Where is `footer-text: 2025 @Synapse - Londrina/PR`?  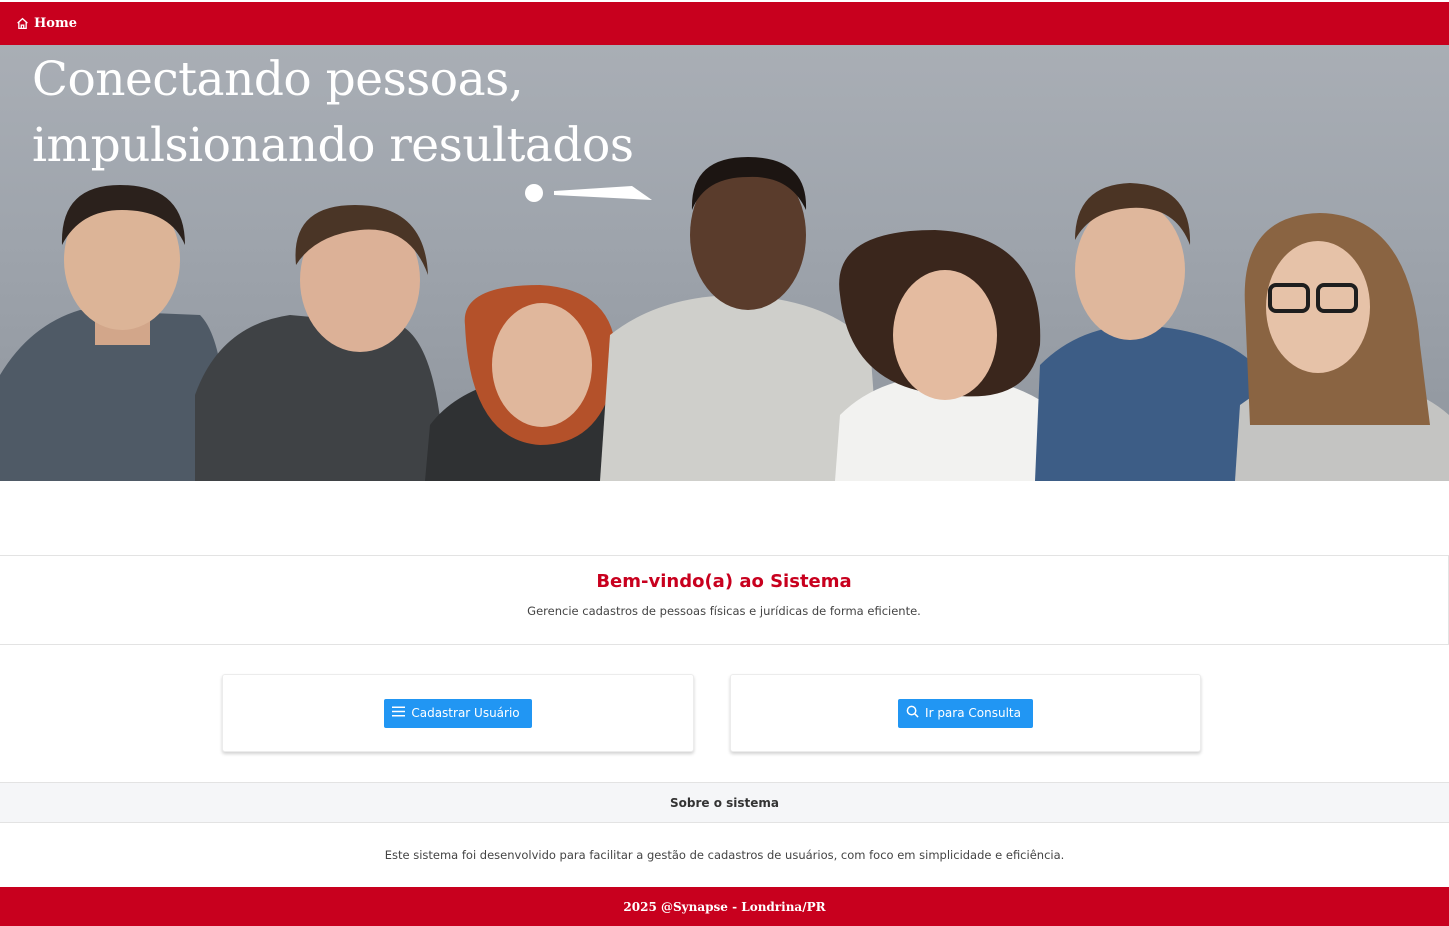
footer-text: 2025 @Synapse - Londrina/PR is located at coordinates (724, 906).